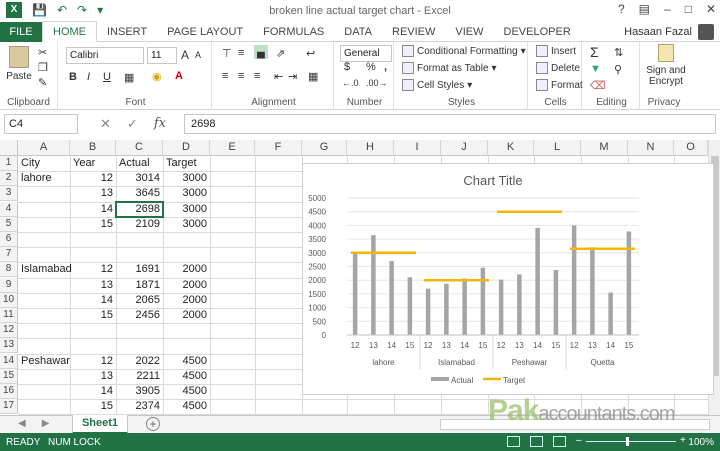 Image resolution: width=720 pixels, height=451 pixels. I want to click on page-layout-view-icon, so click(536, 441).